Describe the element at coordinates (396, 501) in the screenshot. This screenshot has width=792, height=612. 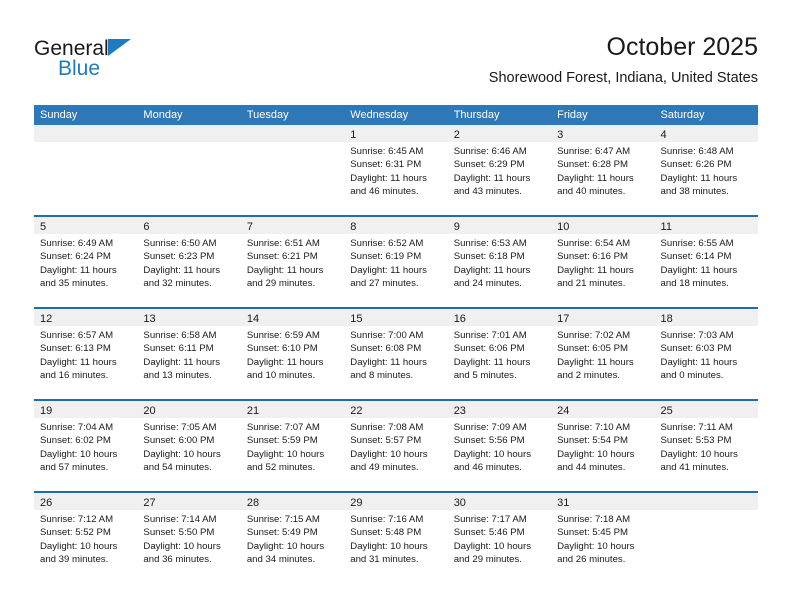
I see `day-number-band: 29` at that location.